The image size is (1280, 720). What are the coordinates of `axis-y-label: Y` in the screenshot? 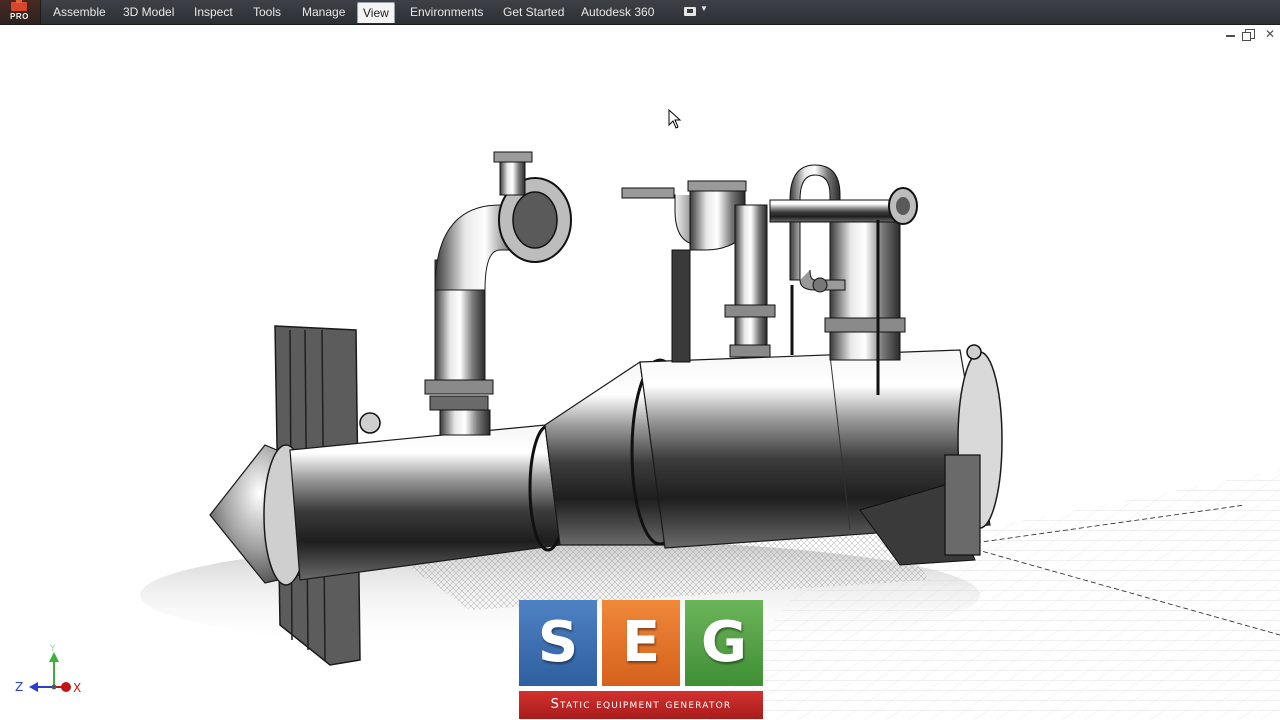 It's located at (53, 649).